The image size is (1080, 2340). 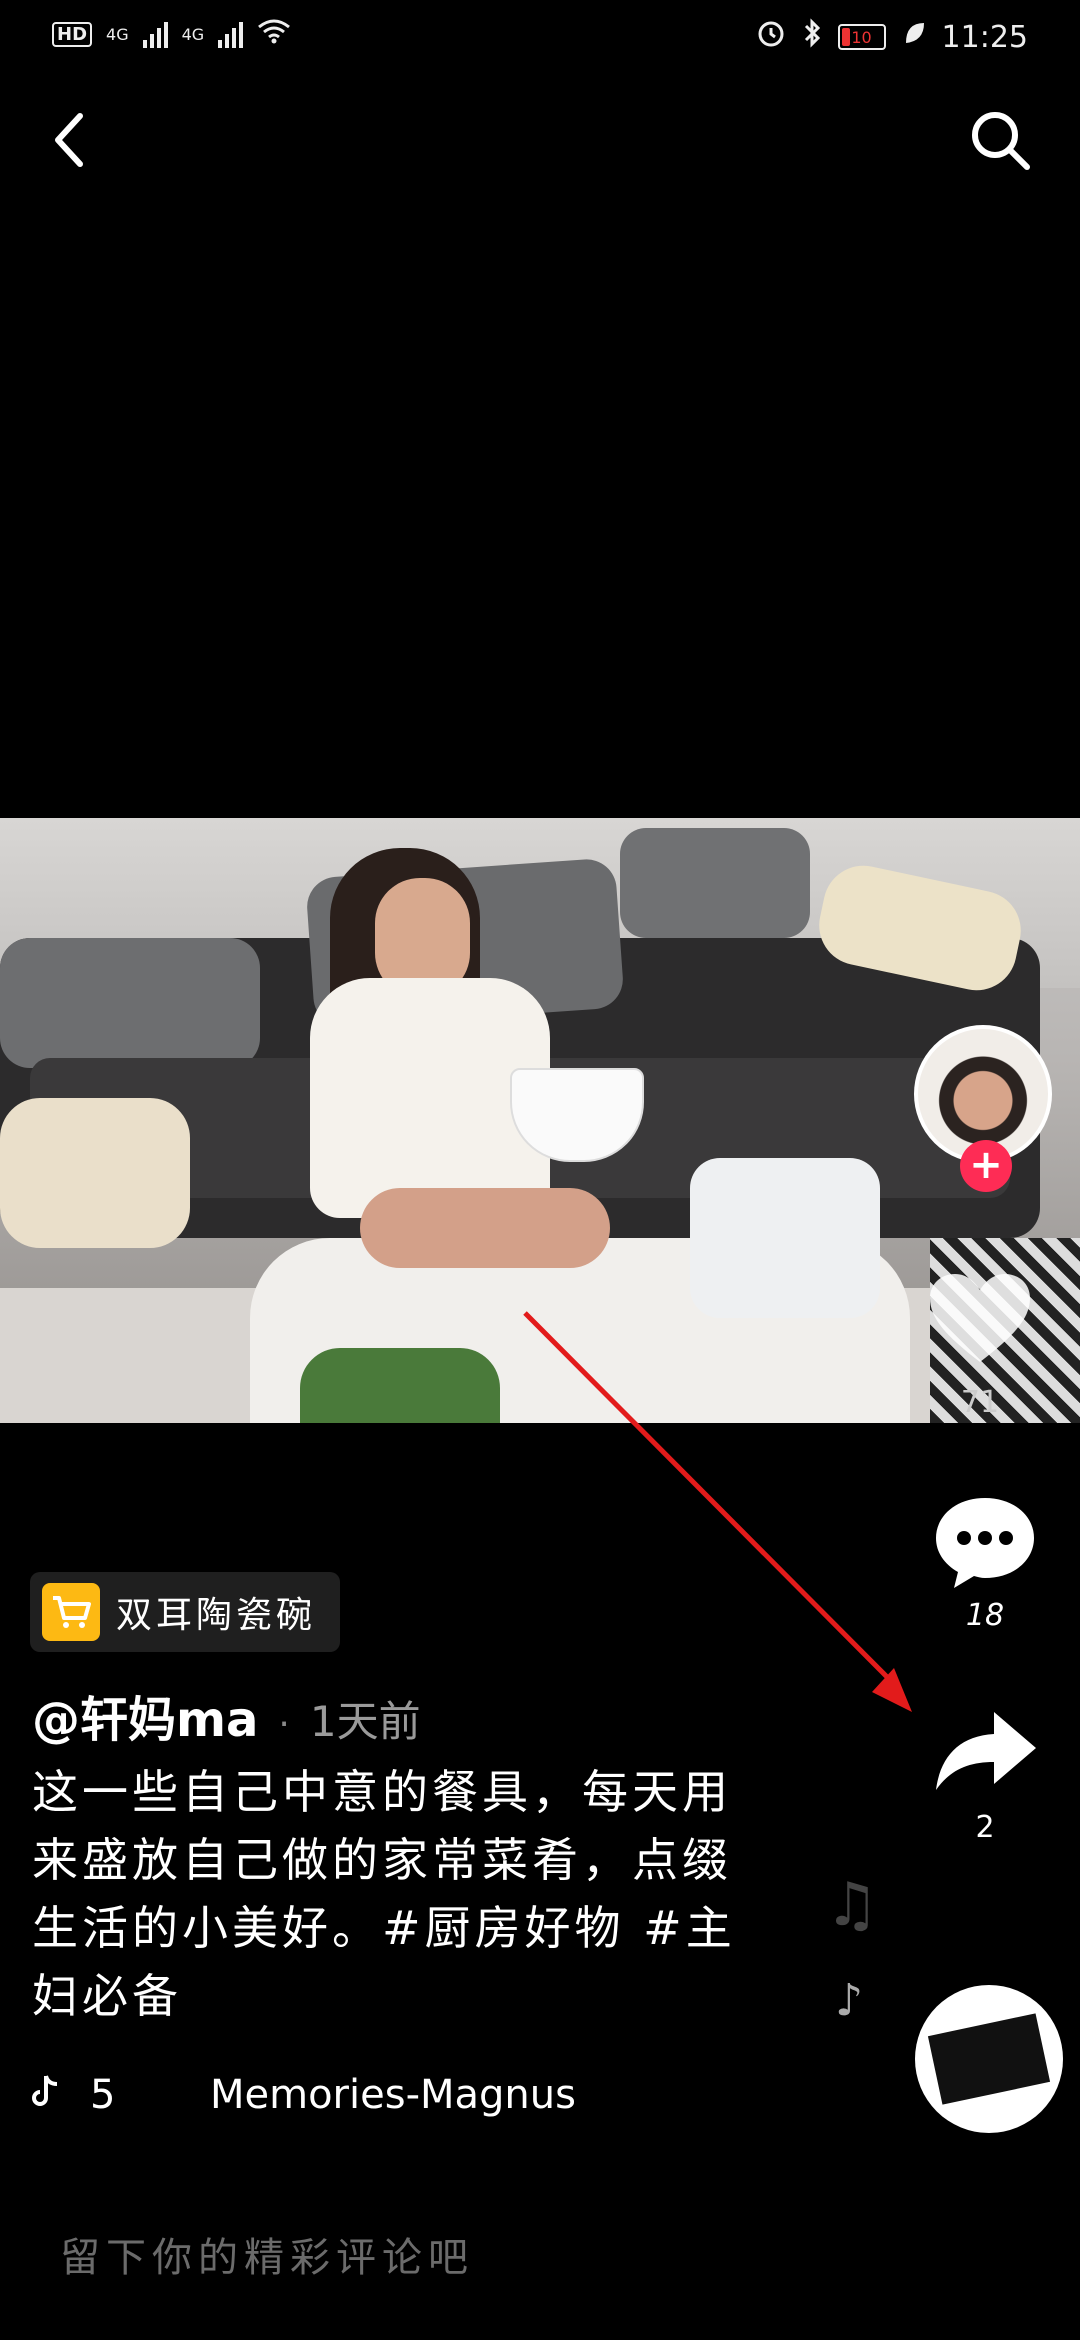 I want to click on status-left: HD 4G 4G, so click(x=171, y=34).